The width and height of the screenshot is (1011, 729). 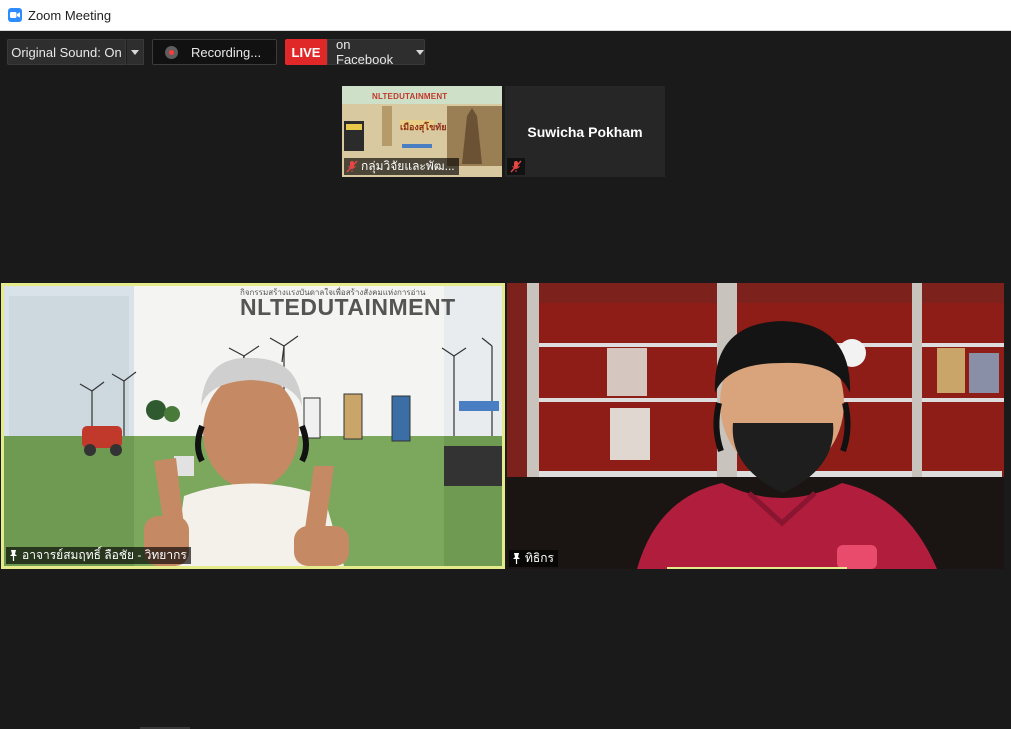 I want to click on original-sound-control: Original Sound: On, so click(x=75, y=52).